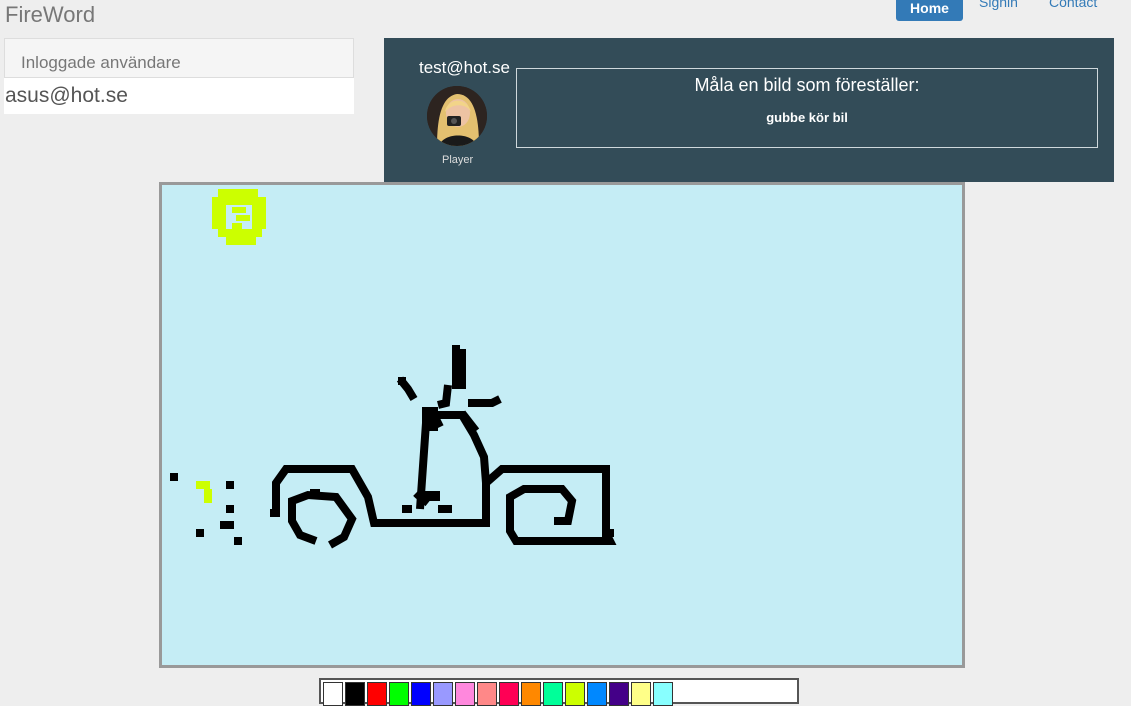 The width and height of the screenshot is (1131, 706). I want to click on nav-signin-link: Signin, so click(998, 5).